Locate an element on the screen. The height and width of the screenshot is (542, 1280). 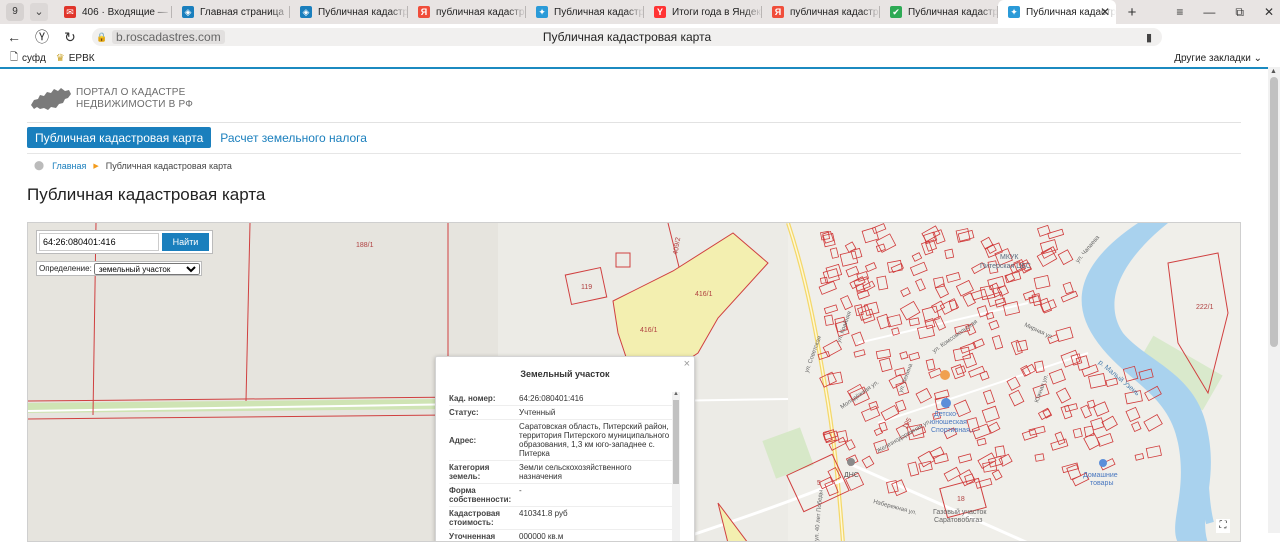
browser-tab: ✦ Публичная кадастр ✕ is located at coordinates (1057, 12).